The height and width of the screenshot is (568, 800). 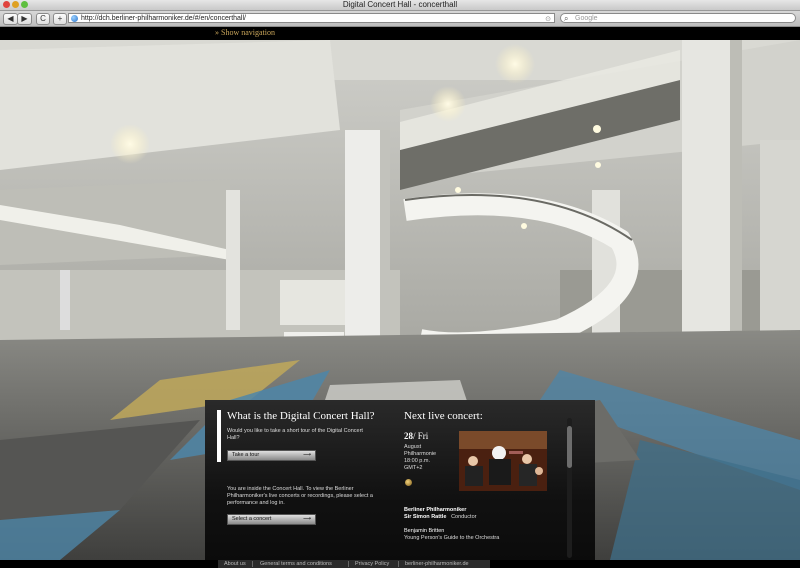 I want to click on forward-arrow-icon: ▶, so click(x=24, y=18).